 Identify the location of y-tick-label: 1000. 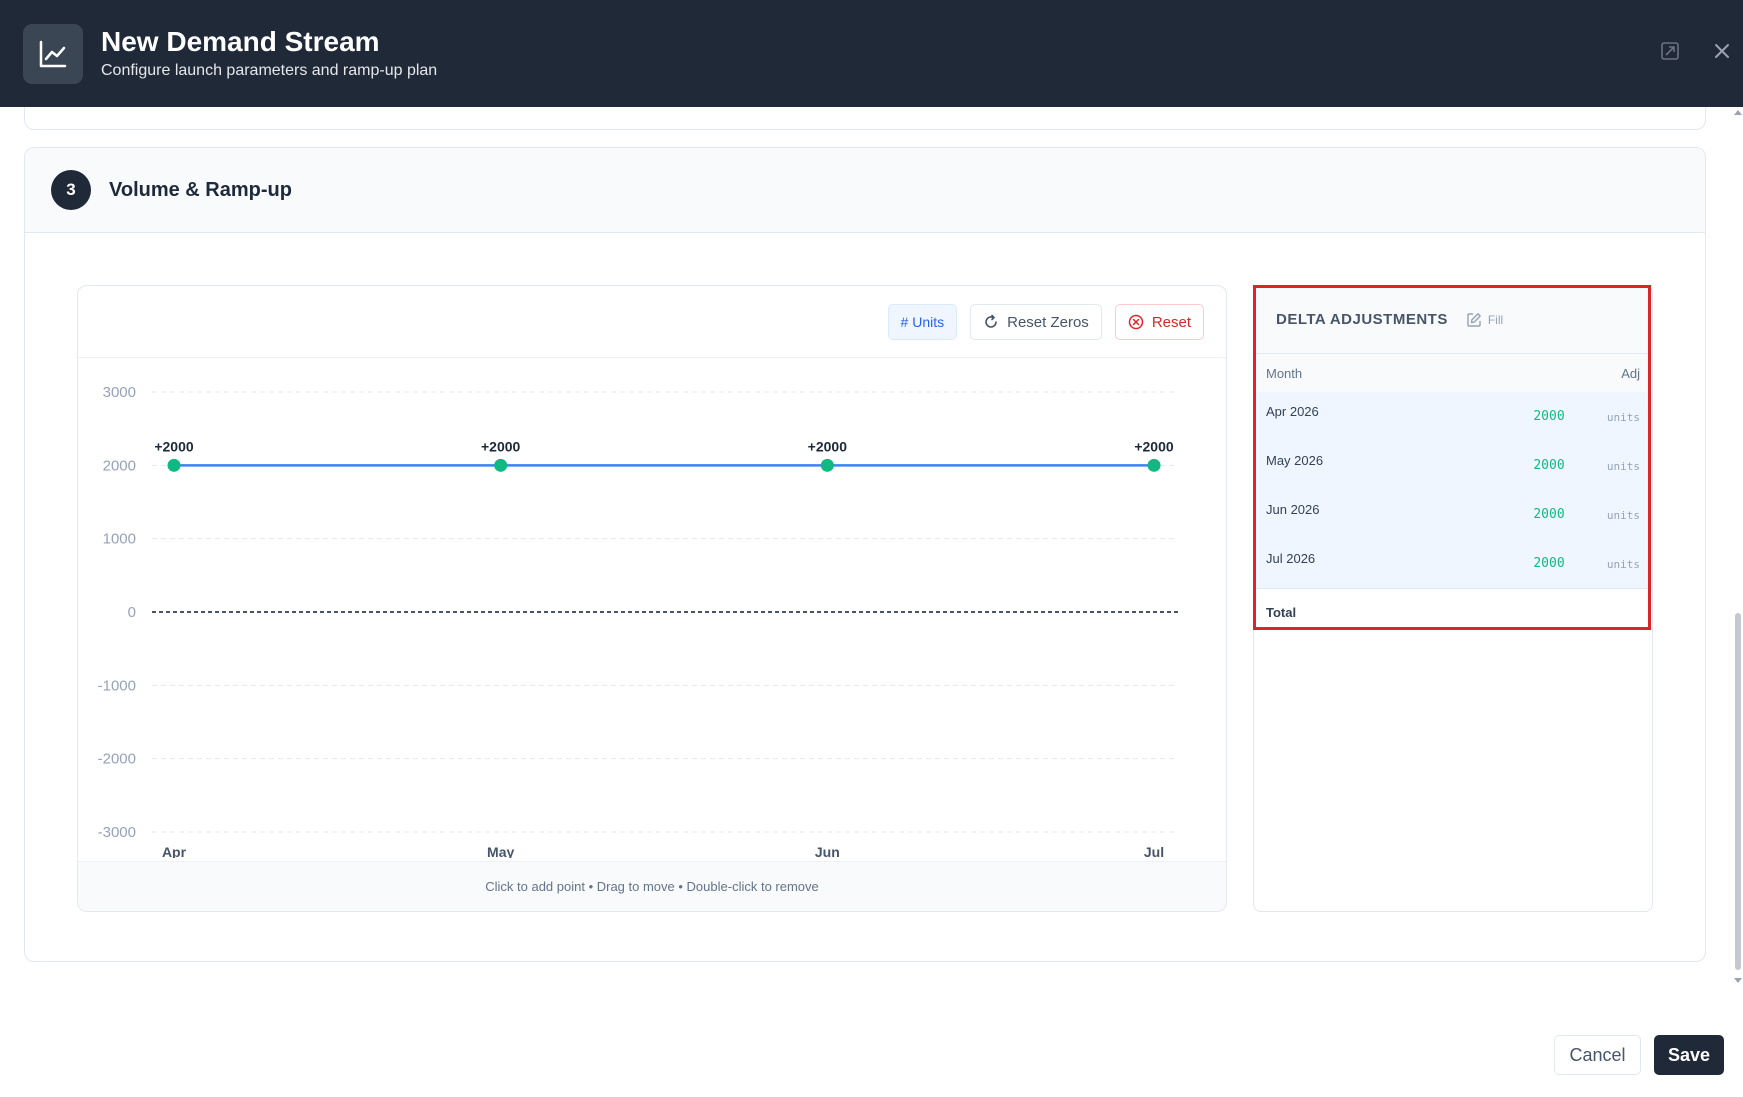
(119, 539).